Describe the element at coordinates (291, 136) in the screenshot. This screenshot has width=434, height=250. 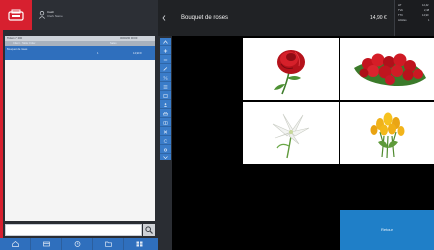
I see `white-lily-image` at that location.